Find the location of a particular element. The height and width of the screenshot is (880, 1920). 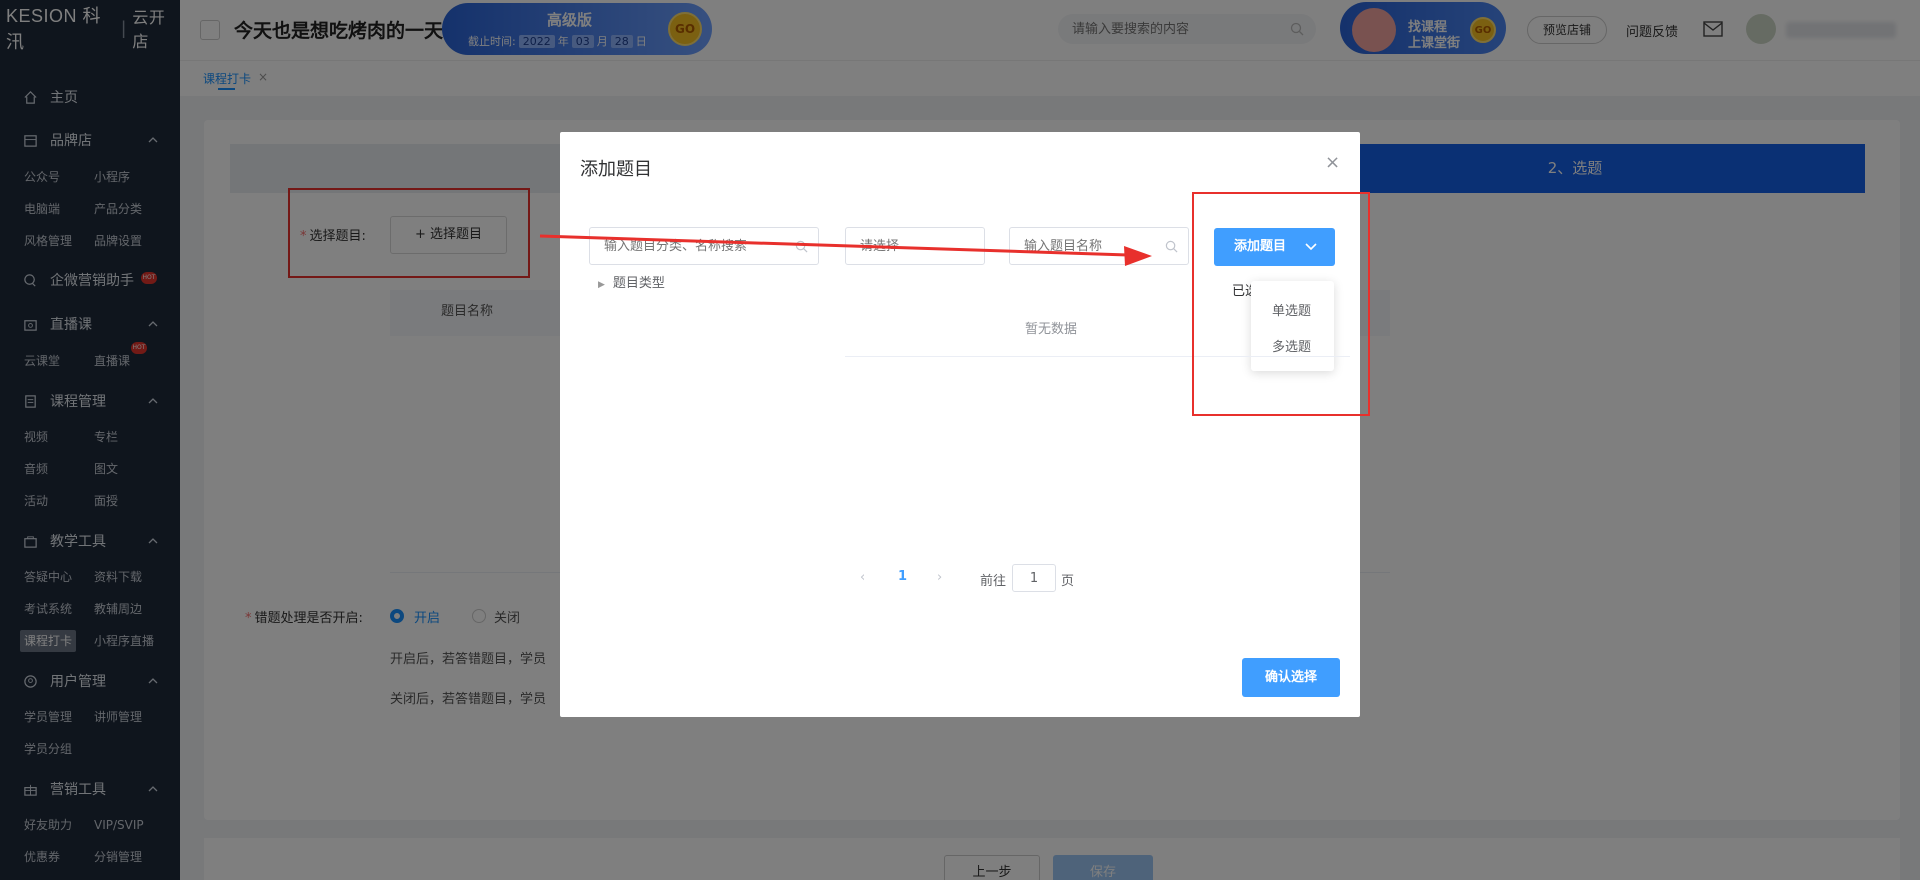

empty-state: 暂无数据 is located at coordinates (1051, 329).